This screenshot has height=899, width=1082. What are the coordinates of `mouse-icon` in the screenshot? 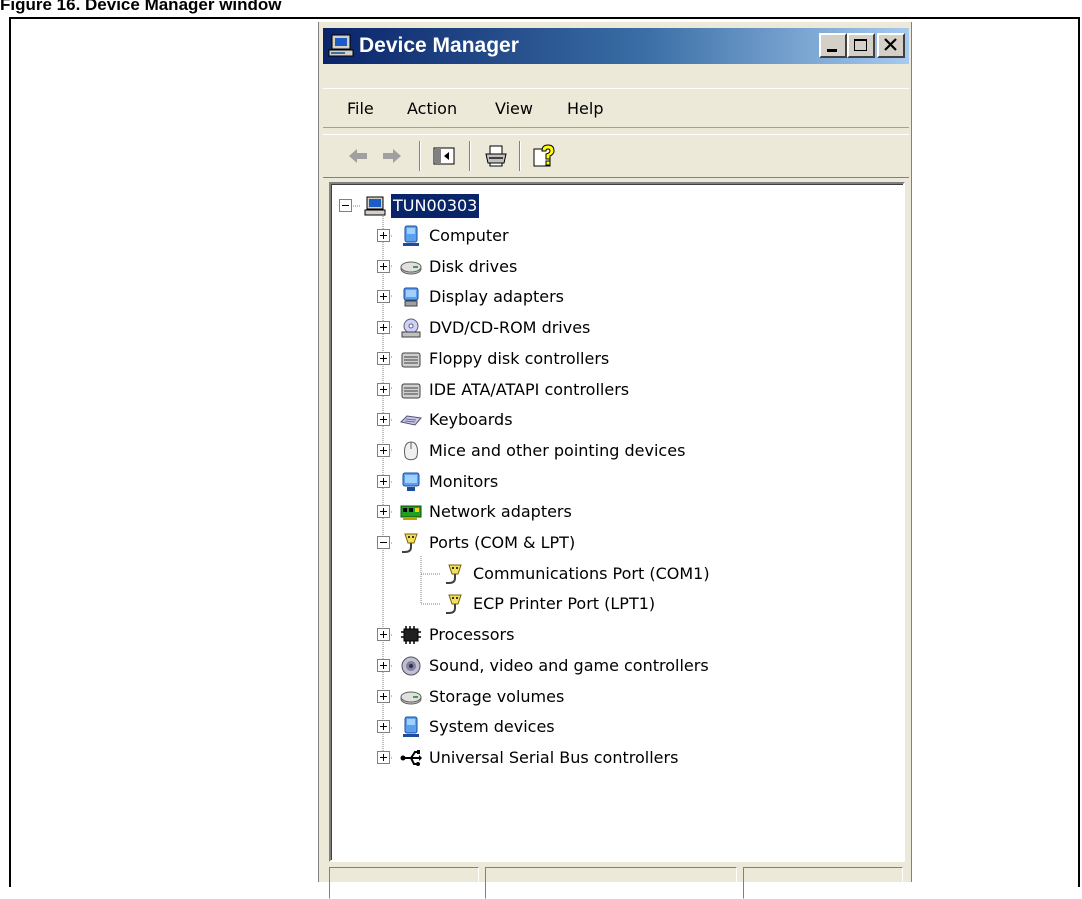 It's located at (411, 451).